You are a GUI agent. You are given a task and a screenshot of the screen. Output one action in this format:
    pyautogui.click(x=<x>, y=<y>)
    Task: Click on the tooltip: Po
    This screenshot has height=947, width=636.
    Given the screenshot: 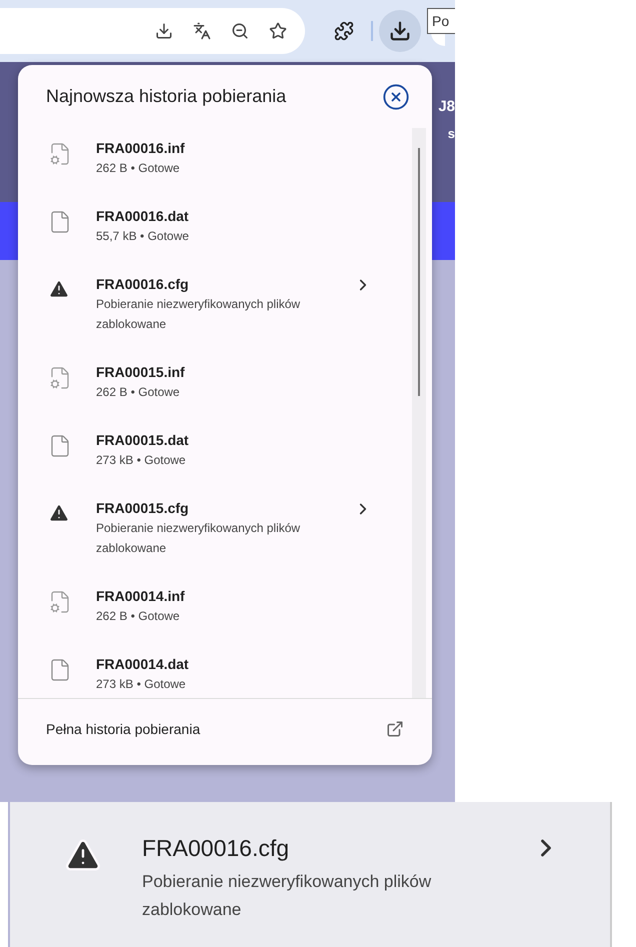 What is the action you would take?
    pyautogui.click(x=441, y=21)
    